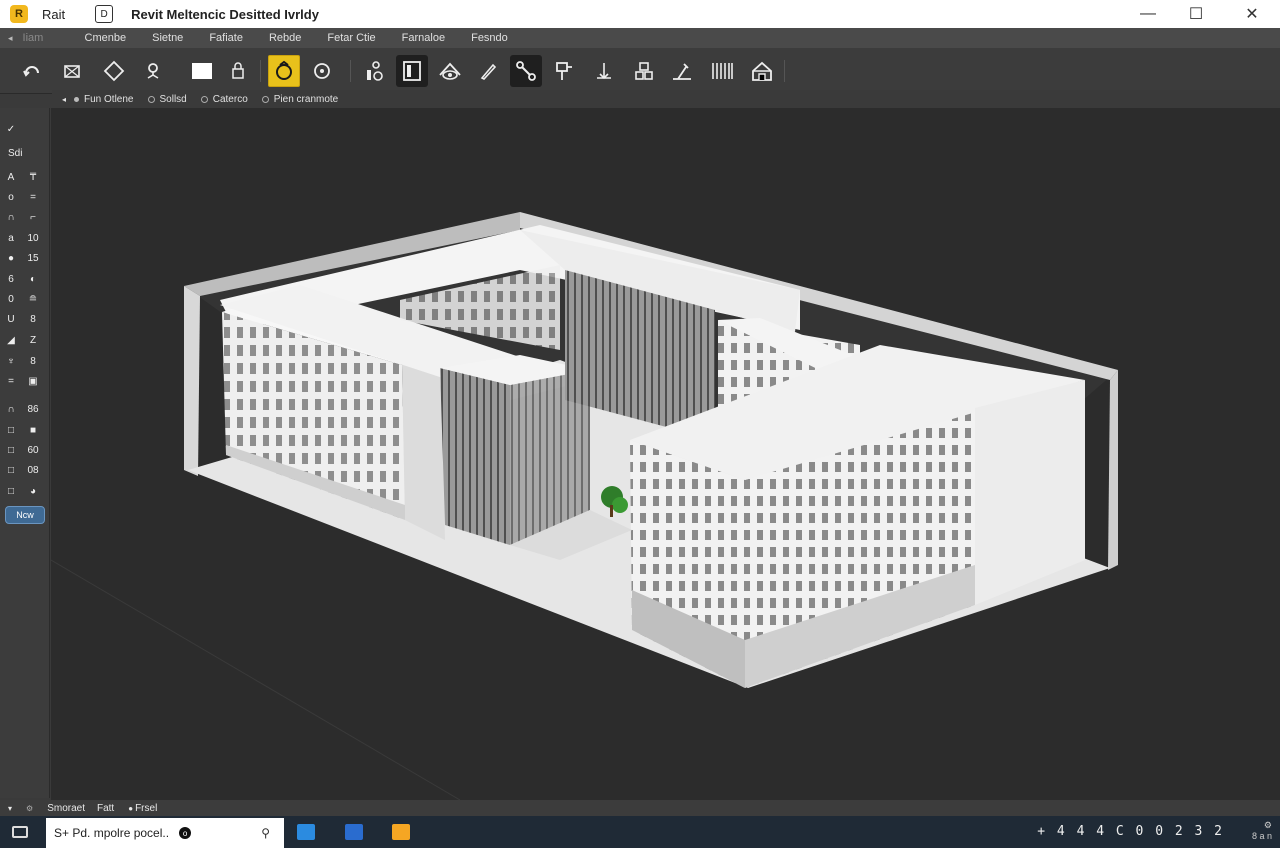  I want to click on new-button: Ncw, so click(25, 515).